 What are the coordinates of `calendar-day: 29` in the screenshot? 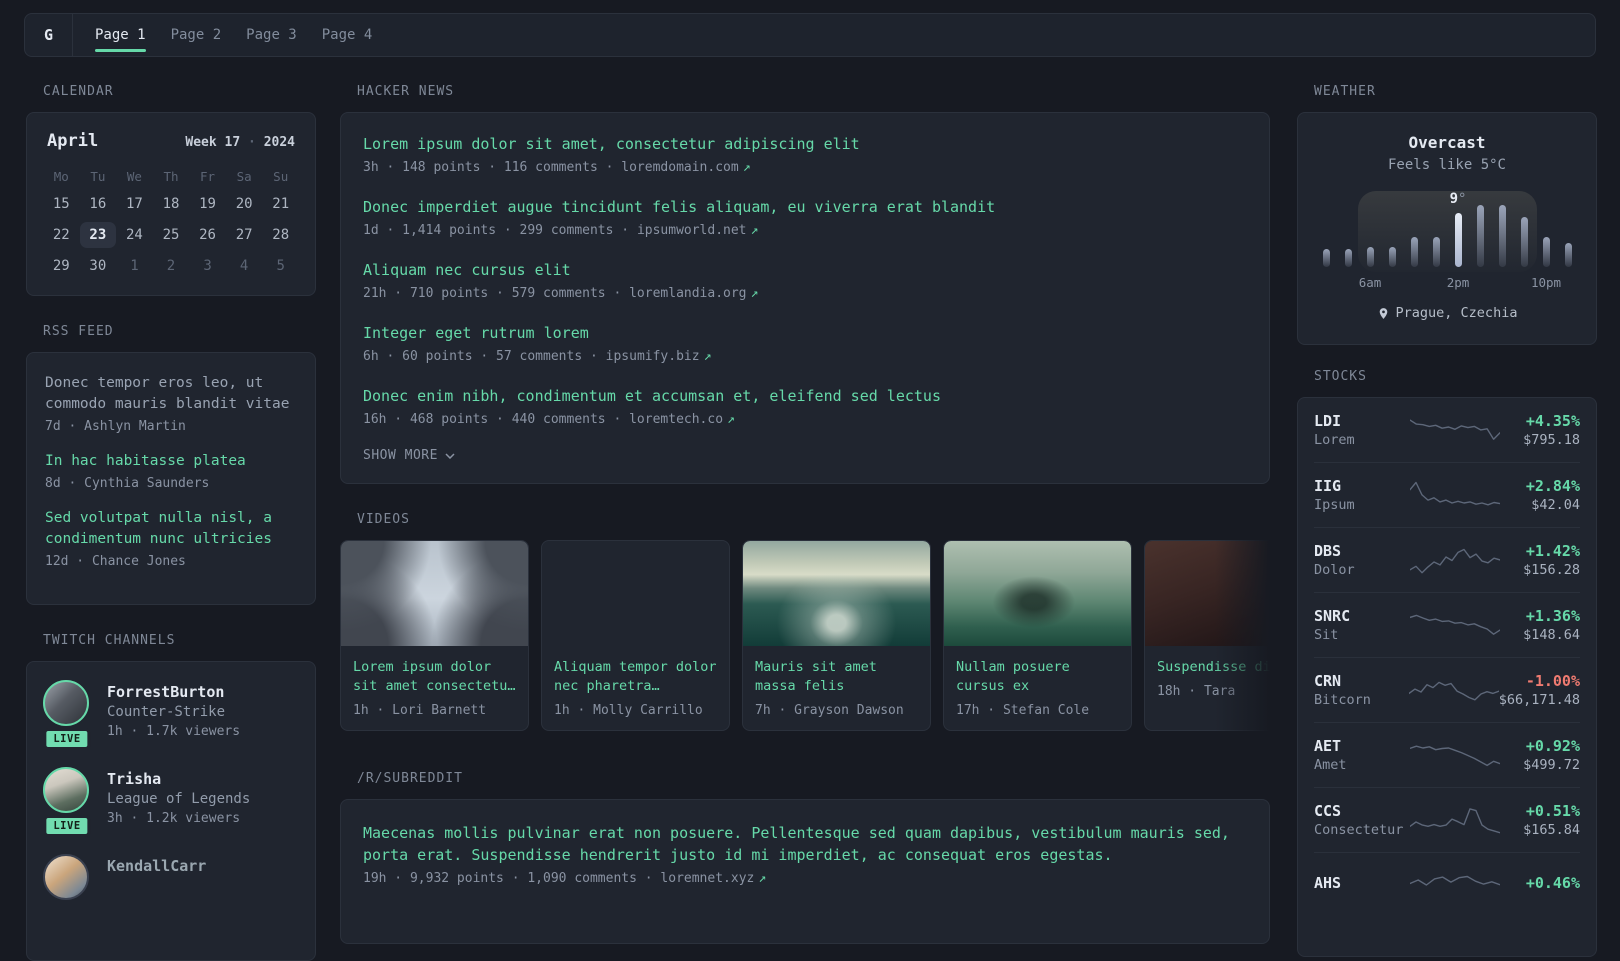 It's located at (61, 266).